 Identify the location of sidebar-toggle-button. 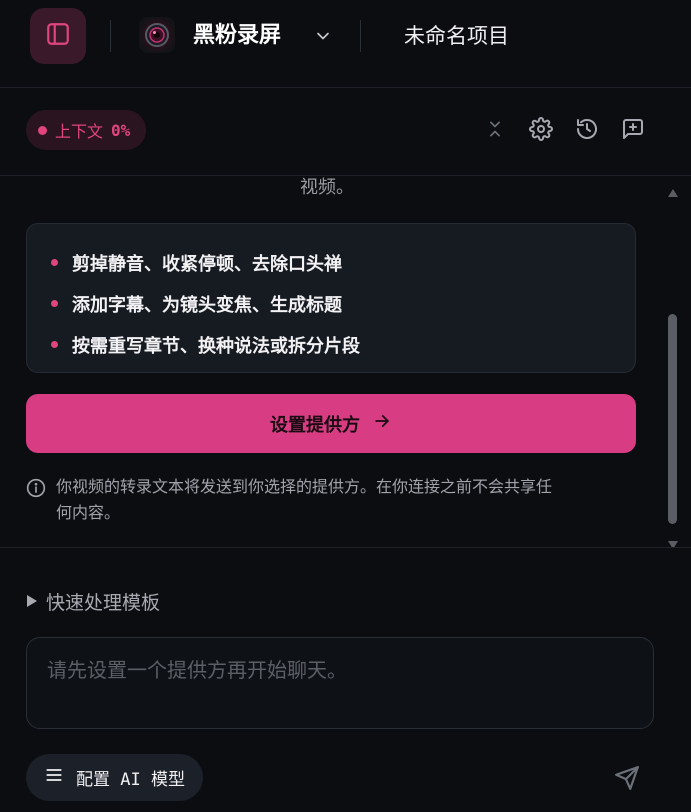
(58, 36).